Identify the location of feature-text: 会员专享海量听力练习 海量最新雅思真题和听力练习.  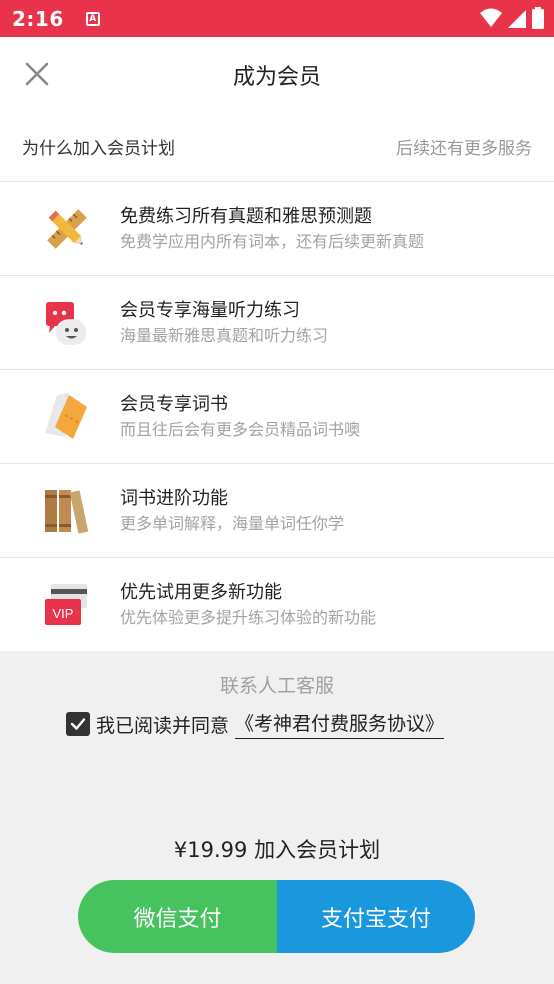
(224, 323).